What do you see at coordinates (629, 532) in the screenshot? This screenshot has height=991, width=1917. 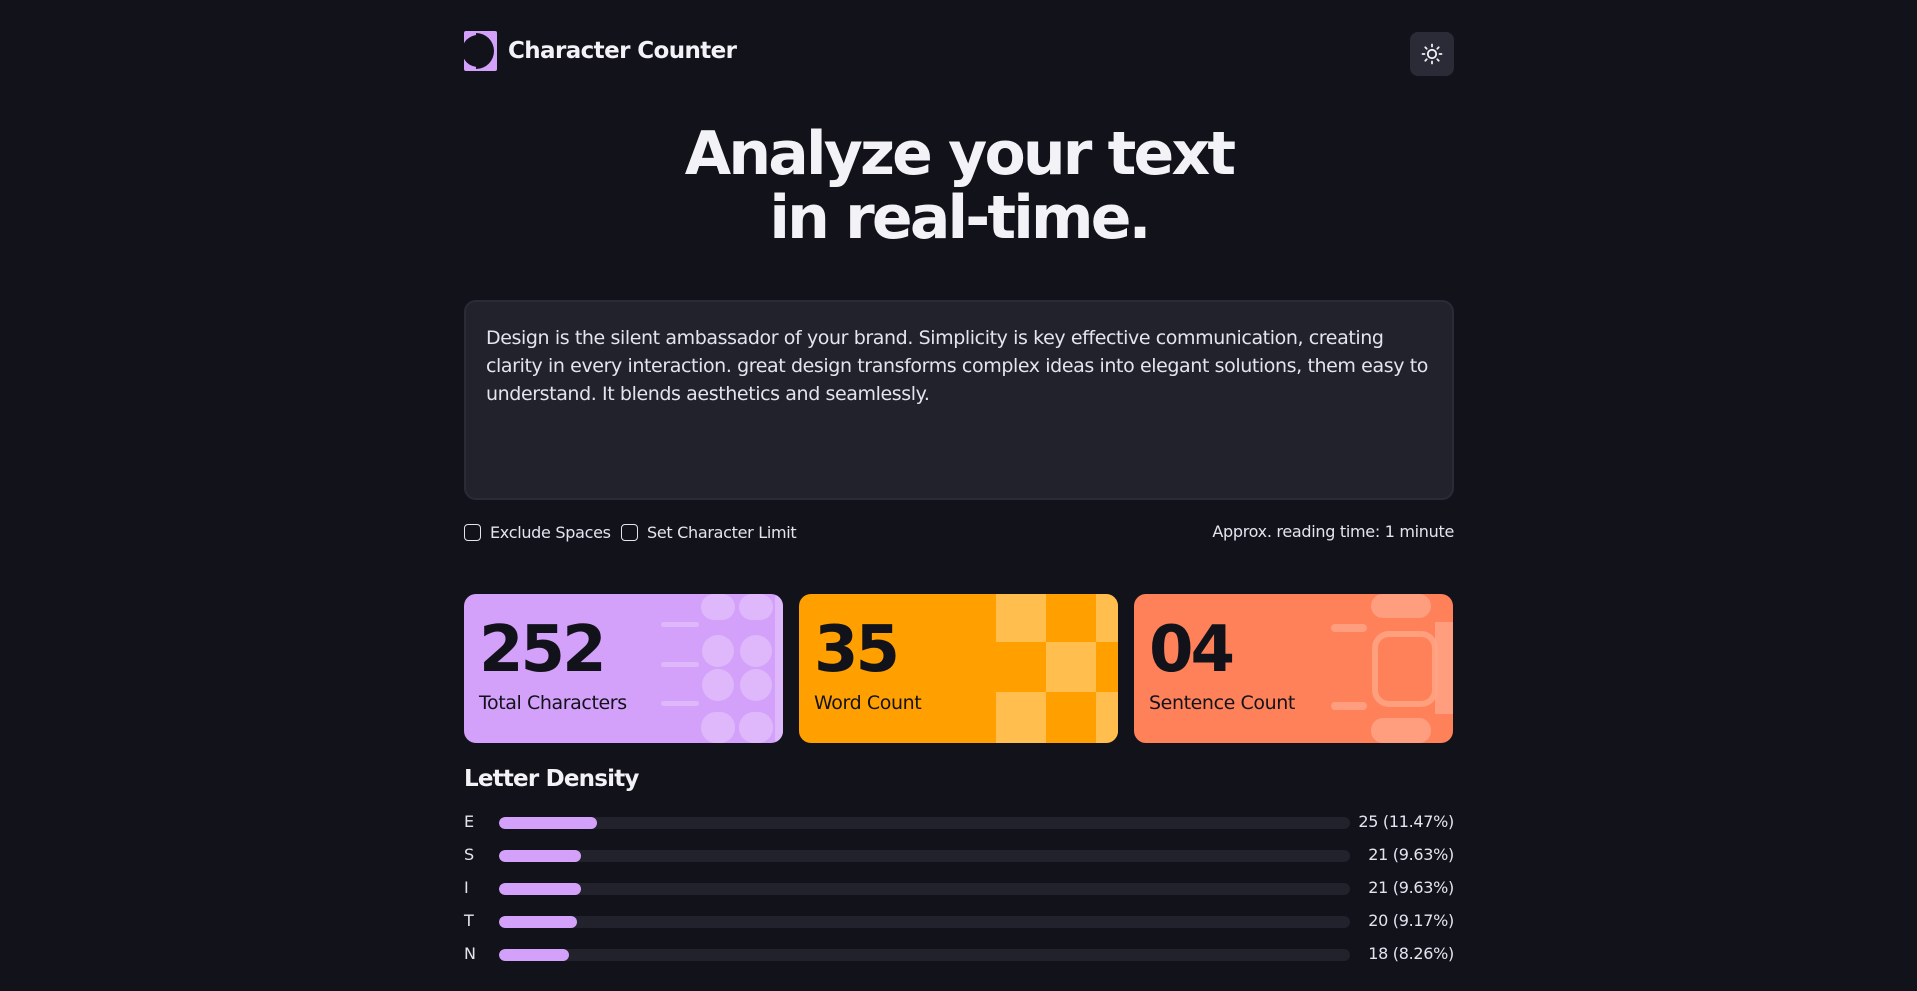 I see `character-limit-checkbox` at bounding box center [629, 532].